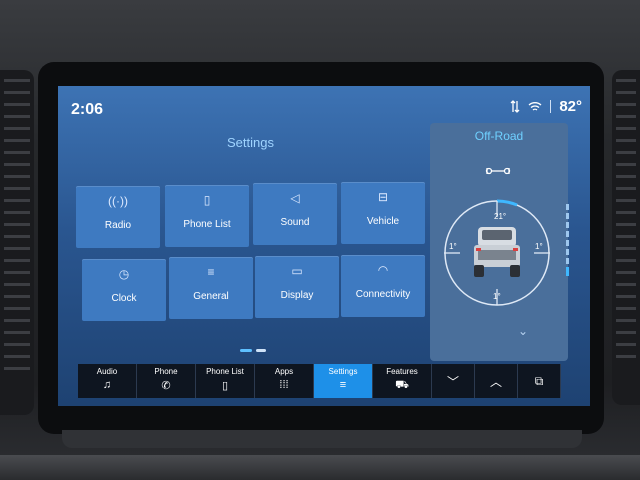  I want to click on nav-phone-list: Phone List ▯, so click(225, 381).